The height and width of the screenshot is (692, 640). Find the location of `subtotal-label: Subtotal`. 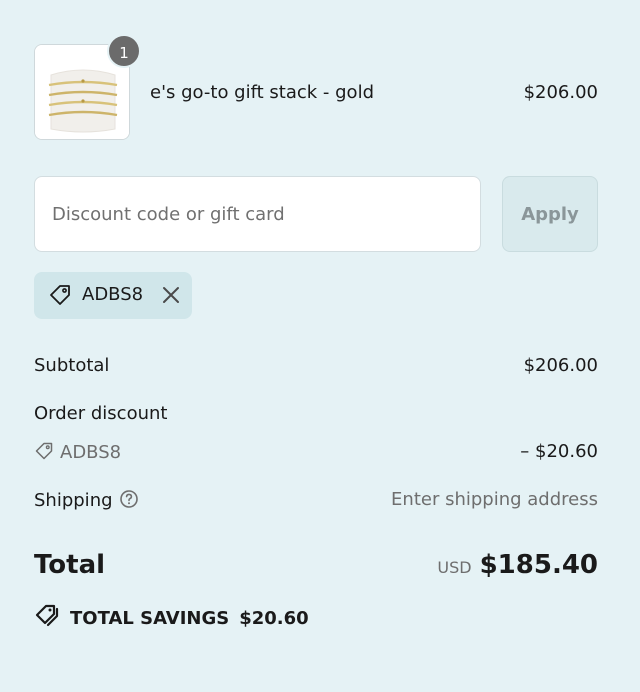

subtotal-label: Subtotal is located at coordinates (72, 365).